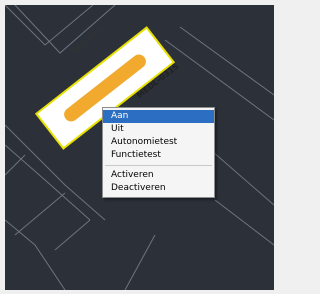 The width and height of the screenshot is (320, 294). I want to click on menu-item-autonomietest: Autonomietest, so click(158, 142).